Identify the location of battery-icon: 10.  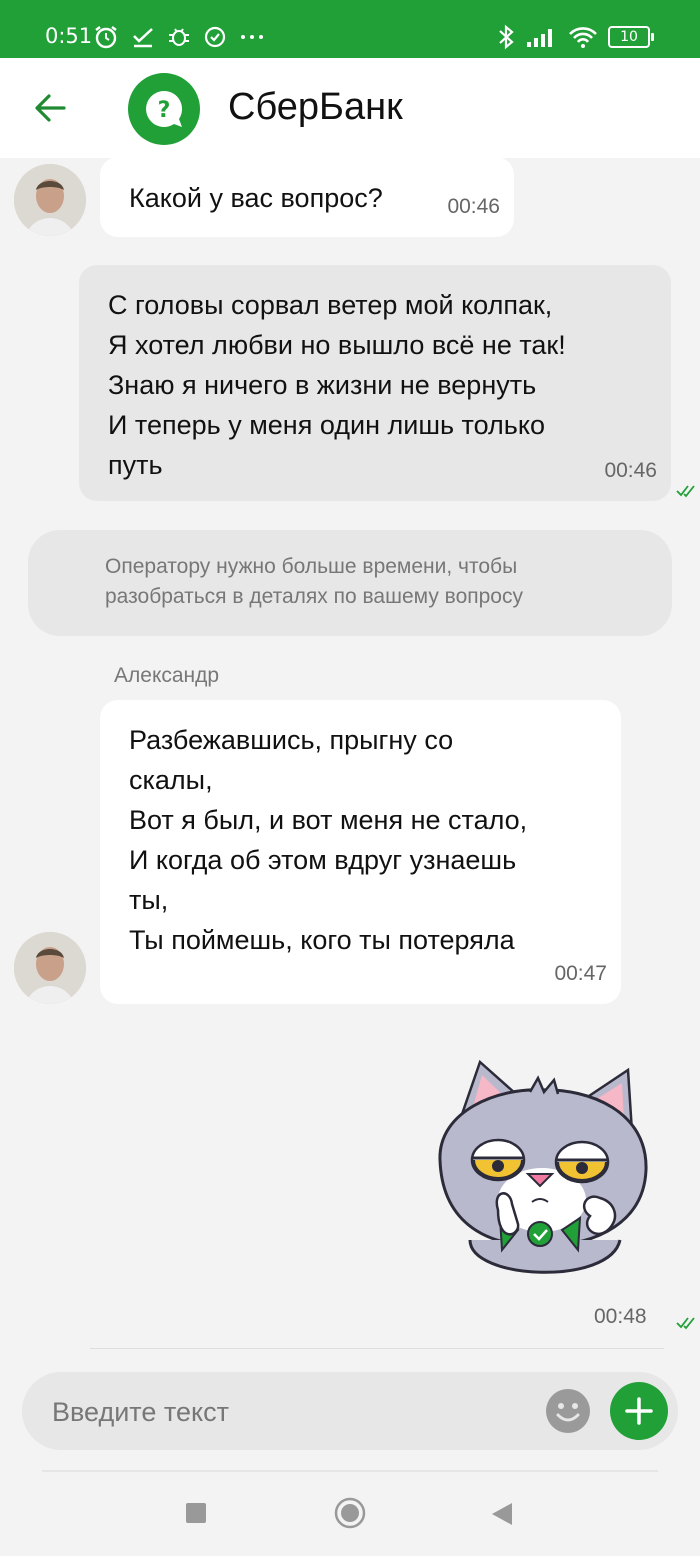
(631, 37).